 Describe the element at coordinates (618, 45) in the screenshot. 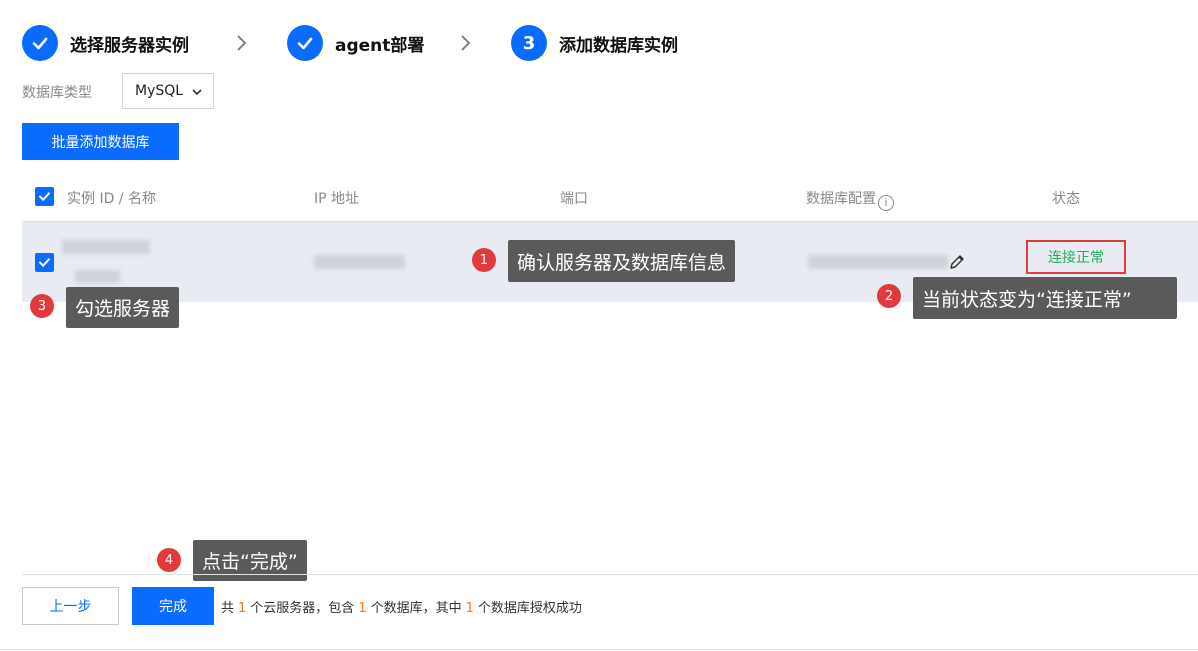

I see `step-3-label: 添加数据库实例` at that location.